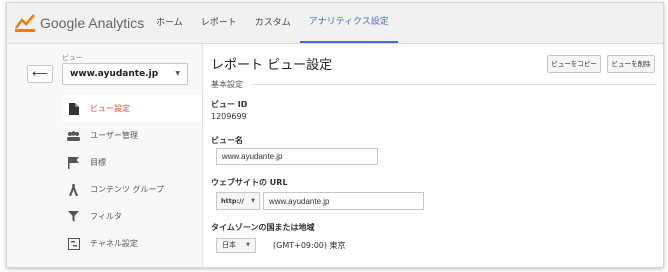  What do you see at coordinates (127, 189) in the screenshot?
I see `sidebar-item-label: コンテンツ グループ` at bounding box center [127, 189].